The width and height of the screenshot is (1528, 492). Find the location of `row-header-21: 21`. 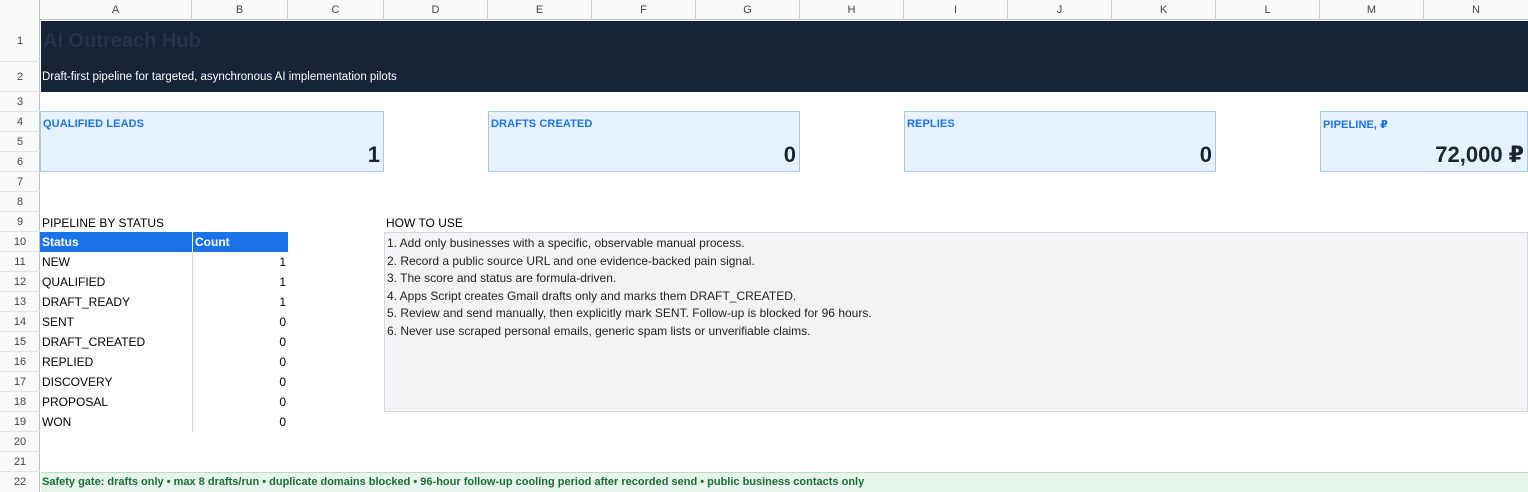

row-header-21: 21 is located at coordinates (20, 462).